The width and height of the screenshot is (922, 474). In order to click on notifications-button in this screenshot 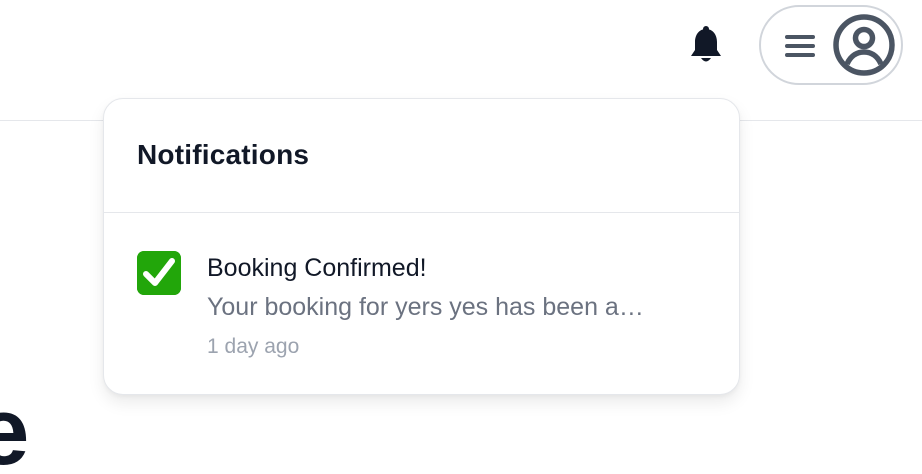, I will do `click(706, 46)`.